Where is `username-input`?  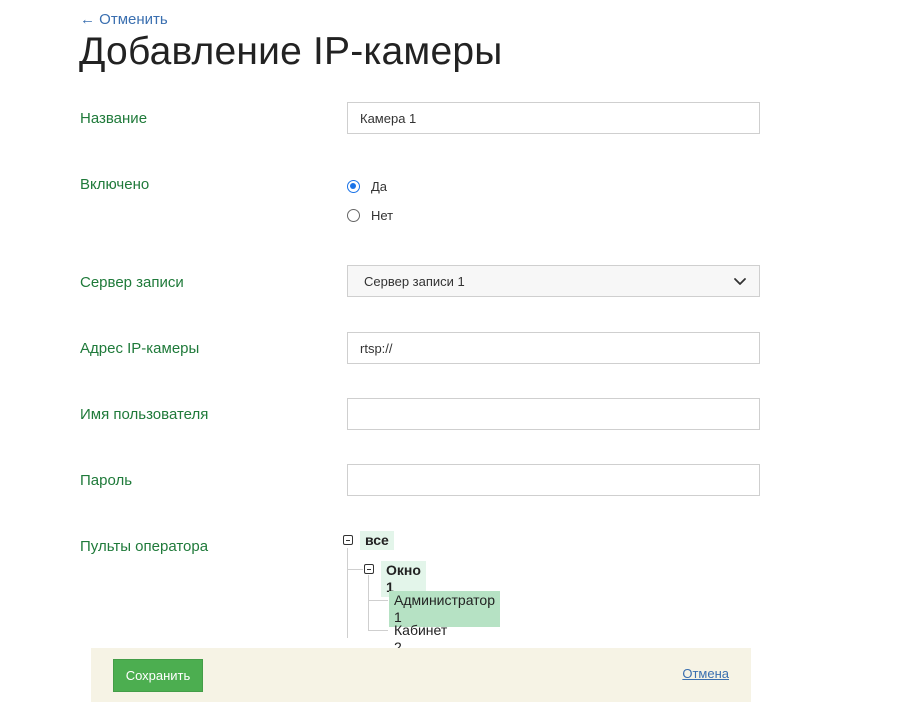 username-input is located at coordinates (553, 414).